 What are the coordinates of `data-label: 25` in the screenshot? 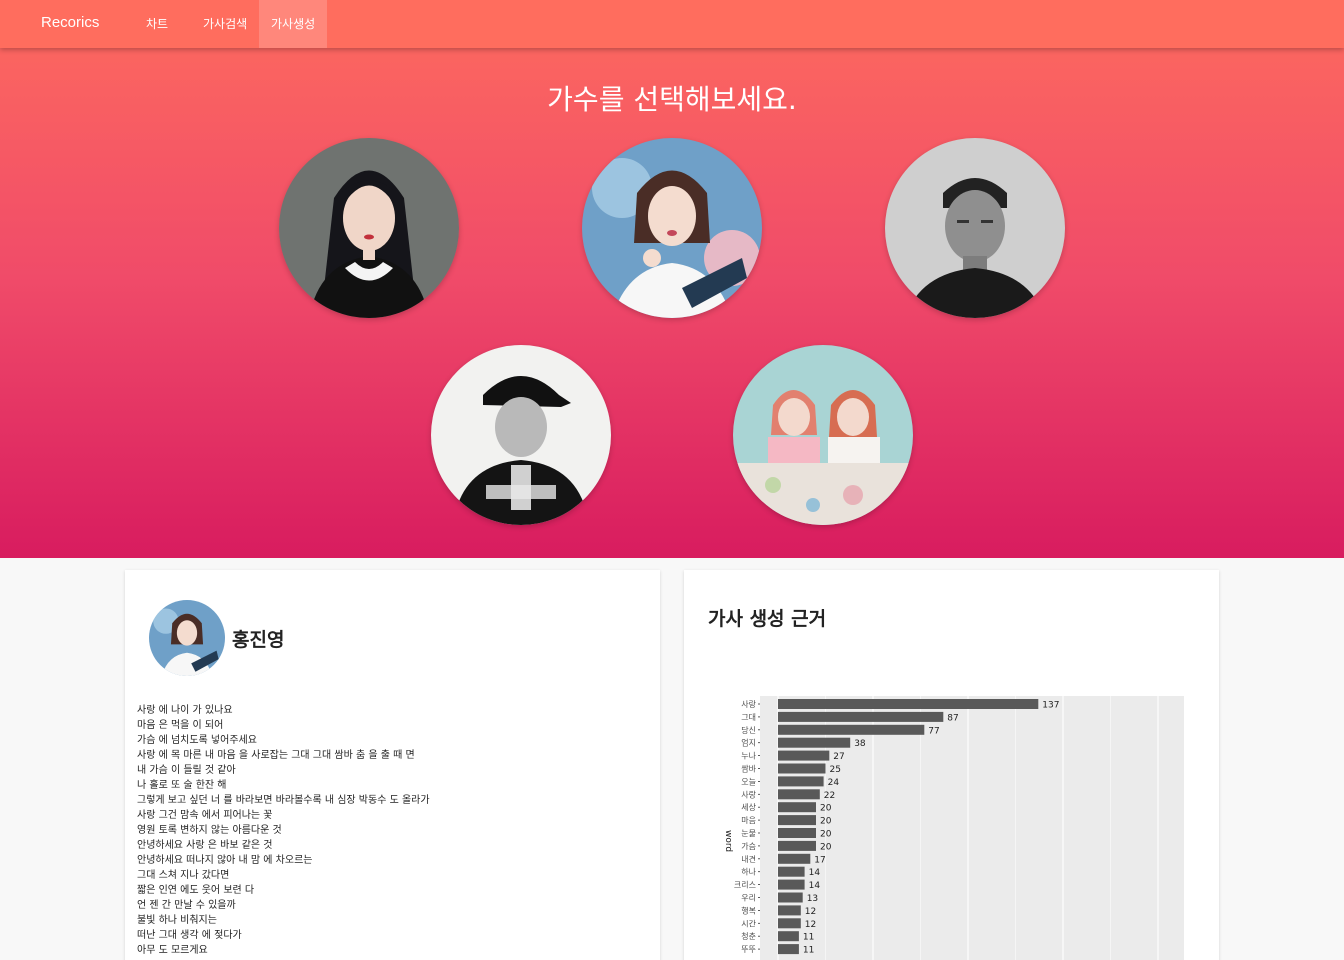 It's located at (835, 770).